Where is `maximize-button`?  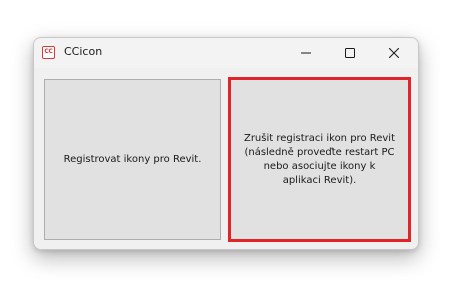
maximize-button is located at coordinates (350, 53).